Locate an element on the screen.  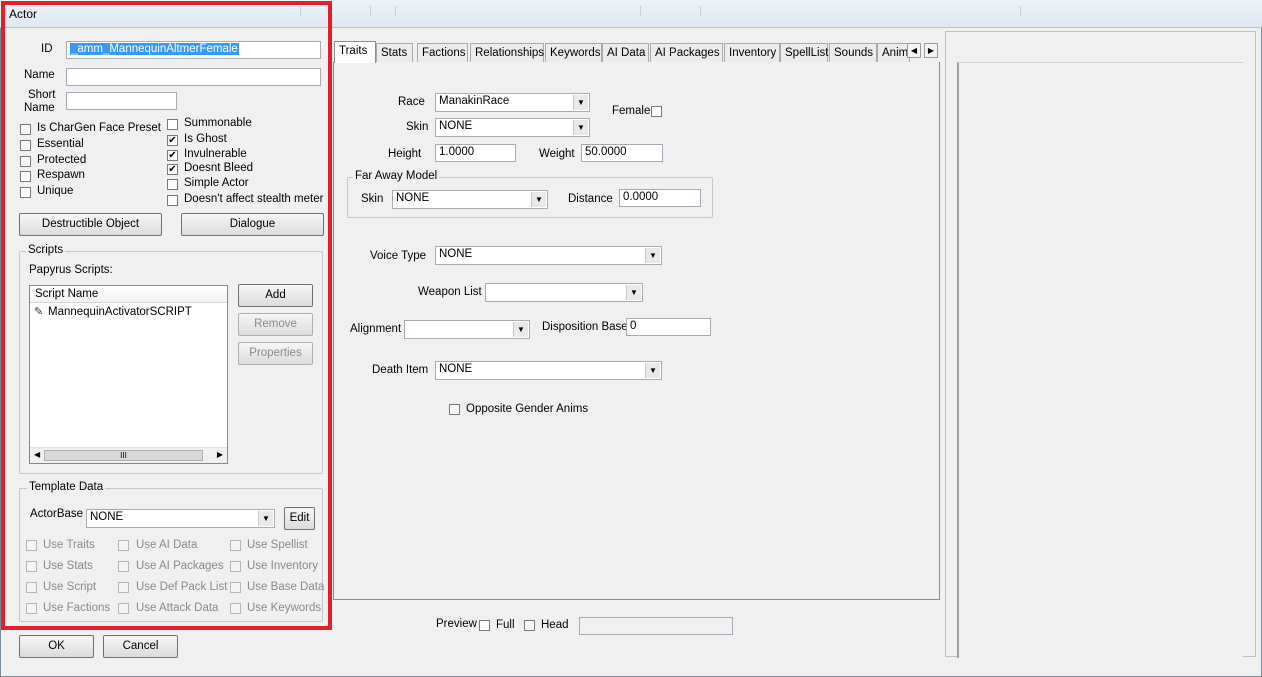
preview-field is located at coordinates (656, 626).